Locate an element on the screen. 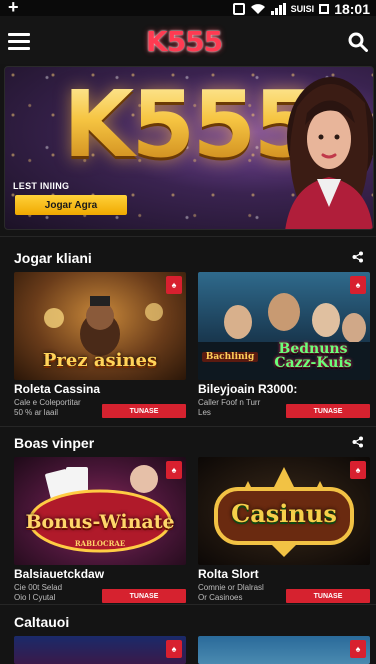 The width and height of the screenshot is (376, 664). section-header-1: Jogar kliani is located at coordinates (189, 258).